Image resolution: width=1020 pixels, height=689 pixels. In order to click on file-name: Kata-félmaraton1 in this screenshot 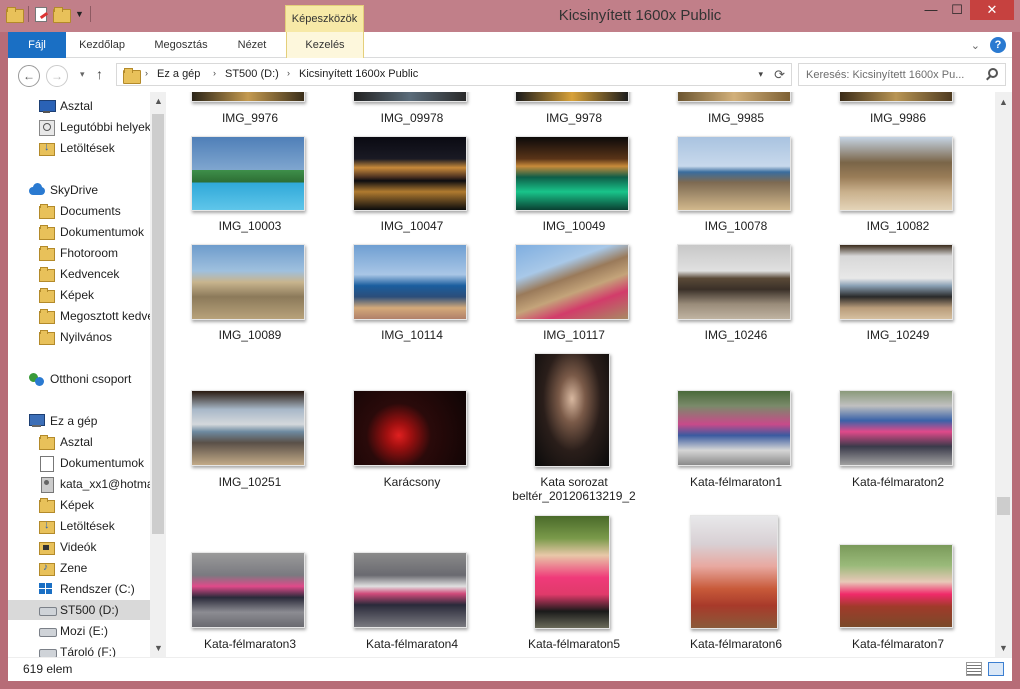, I will do `click(736, 482)`.